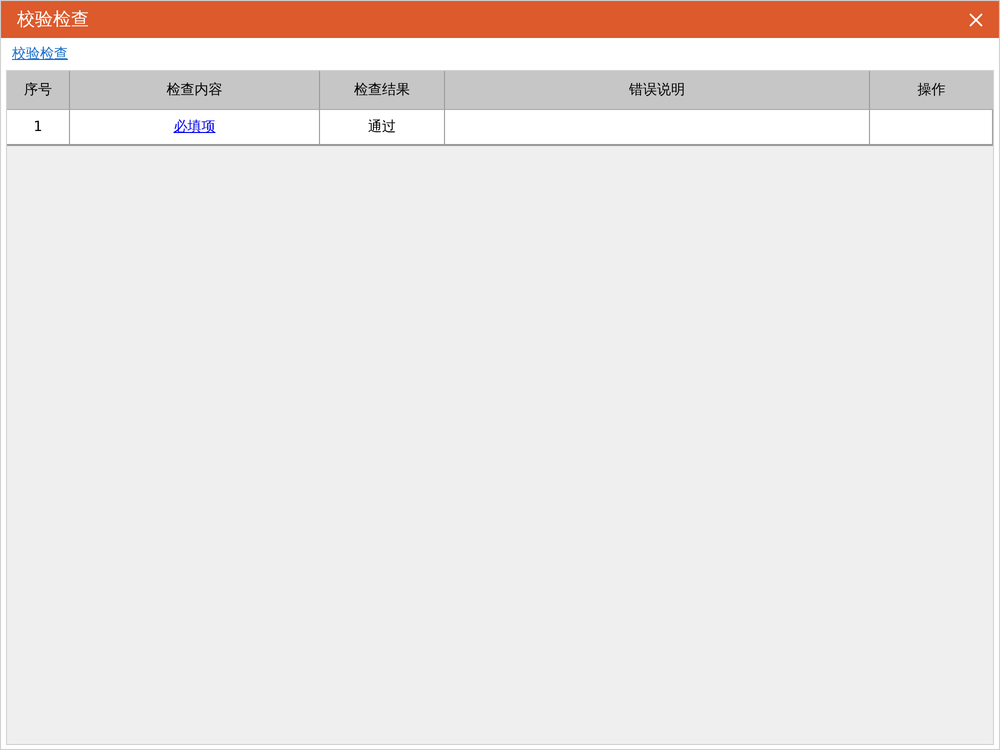 This screenshot has width=1000, height=750. Describe the element at coordinates (53, 20) in the screenshot. I see `window-title: 校验检查` at that location.